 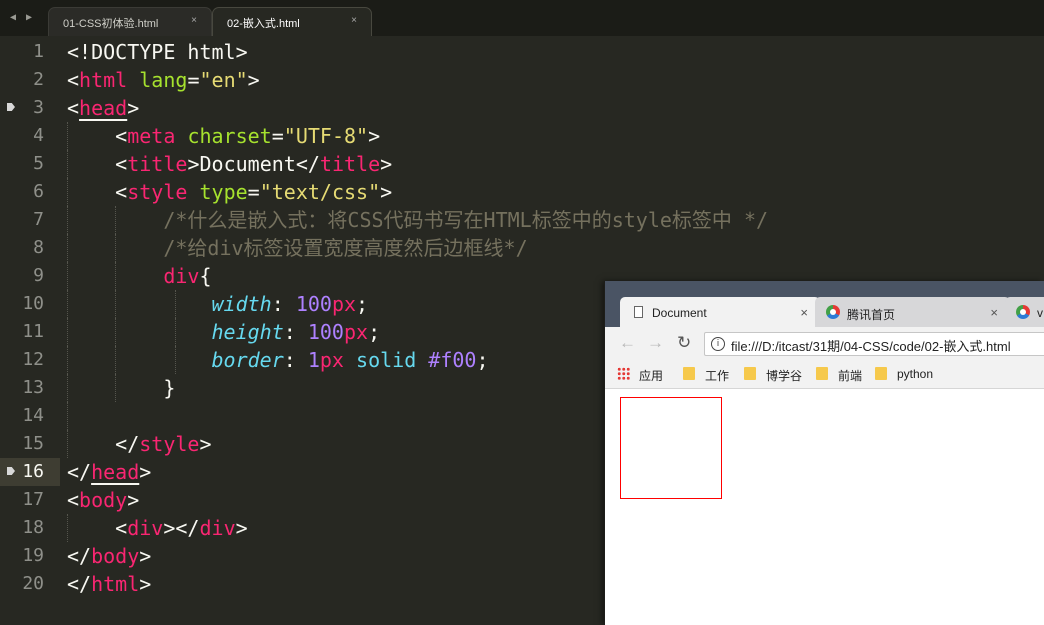 What do you see at coordinates (555, 164) in the screenshot?
I see `code-line: <title>Document</title>` at bounding box center [555, 164].